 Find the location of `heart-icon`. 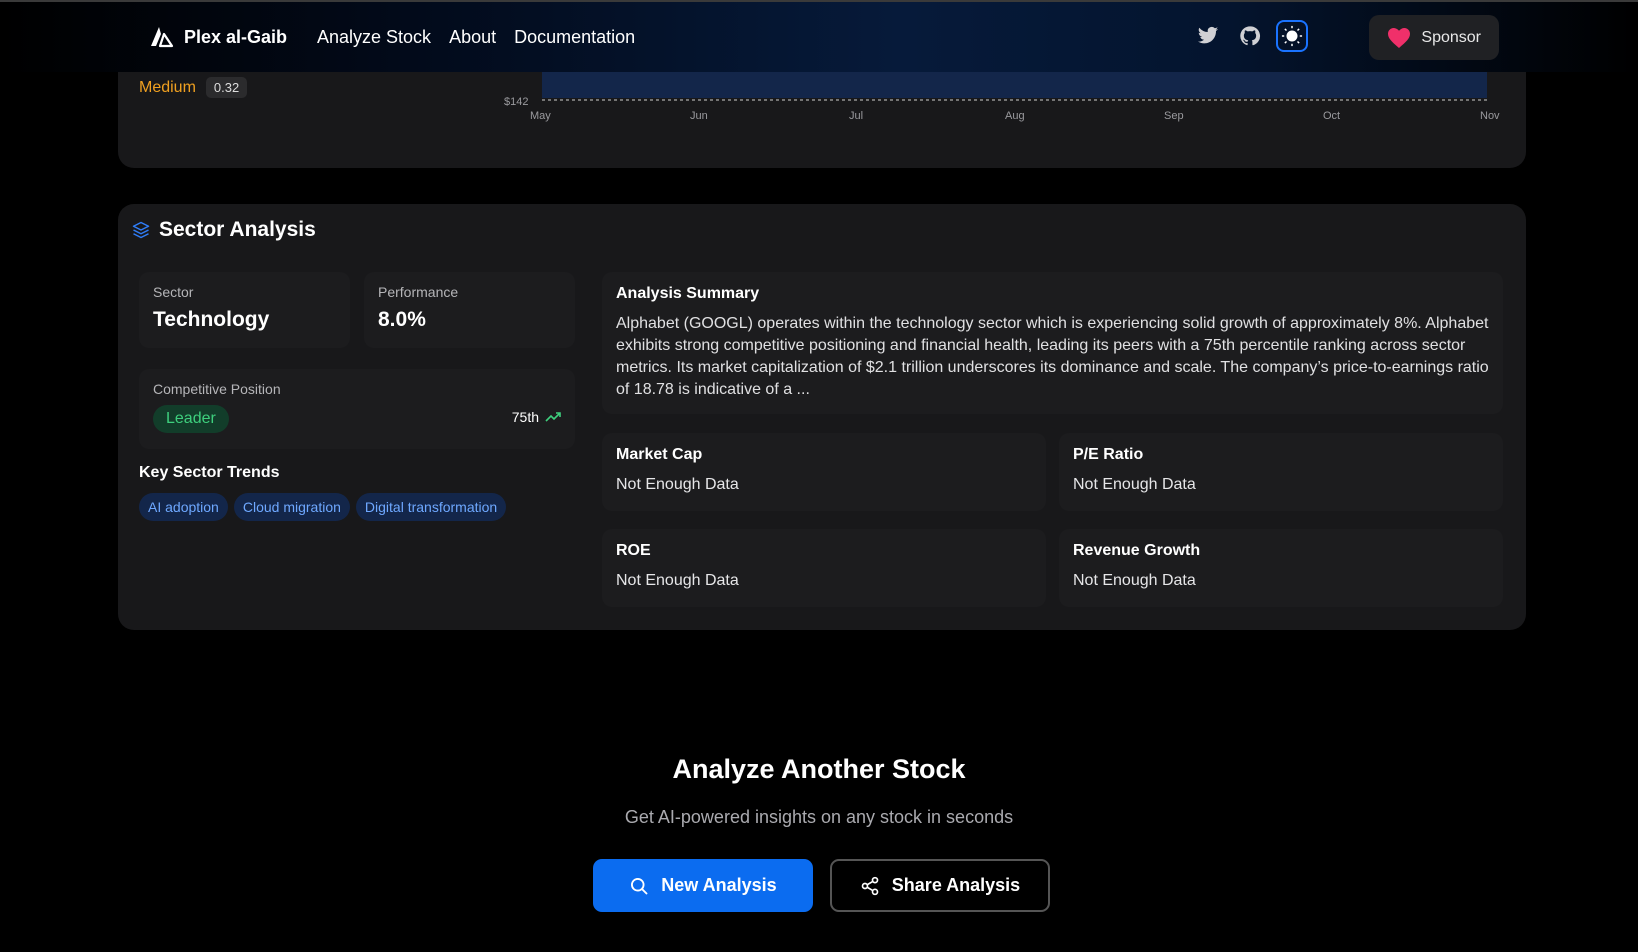

heart-icon is located at coordinates (1399, 37).